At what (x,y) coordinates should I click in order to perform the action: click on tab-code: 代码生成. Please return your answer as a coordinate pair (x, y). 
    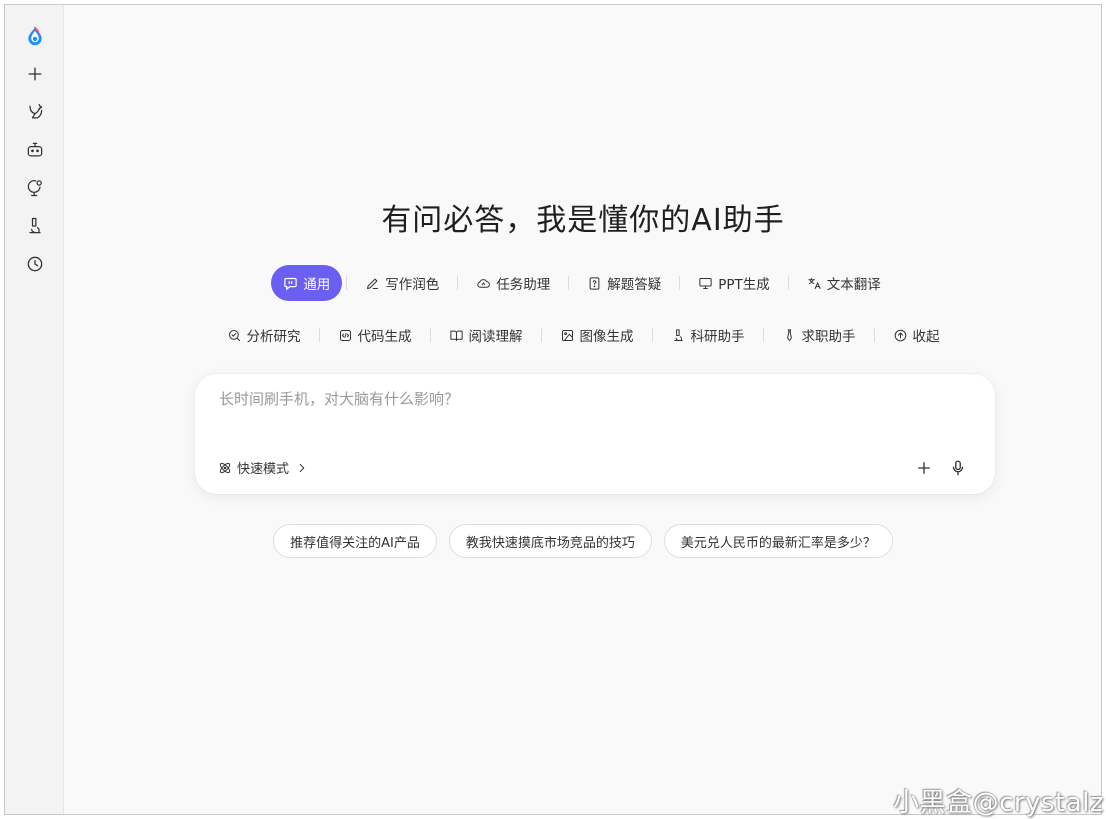
    Looking at the image, I should click on (375, 335).